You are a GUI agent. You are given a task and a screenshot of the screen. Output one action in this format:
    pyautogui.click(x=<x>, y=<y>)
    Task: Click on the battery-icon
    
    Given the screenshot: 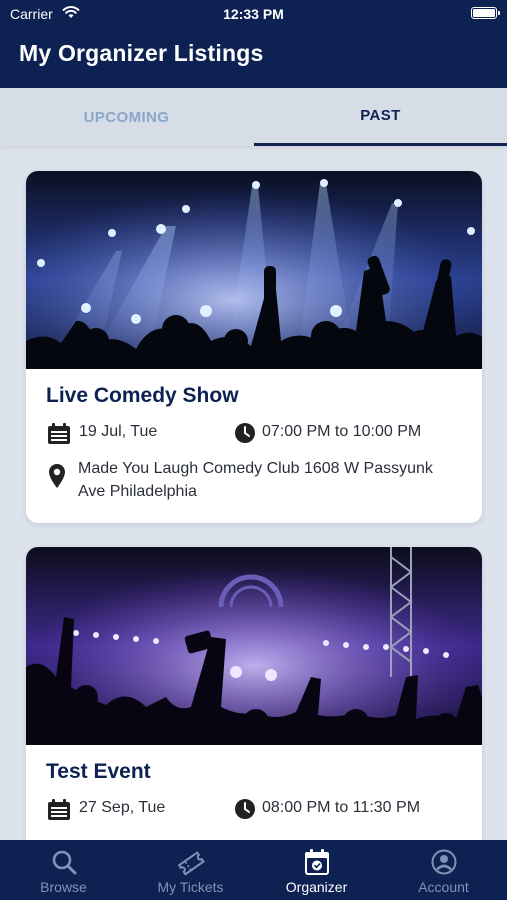 What is the action you would take?
    pyautogui.click(x=485, y=13)
    